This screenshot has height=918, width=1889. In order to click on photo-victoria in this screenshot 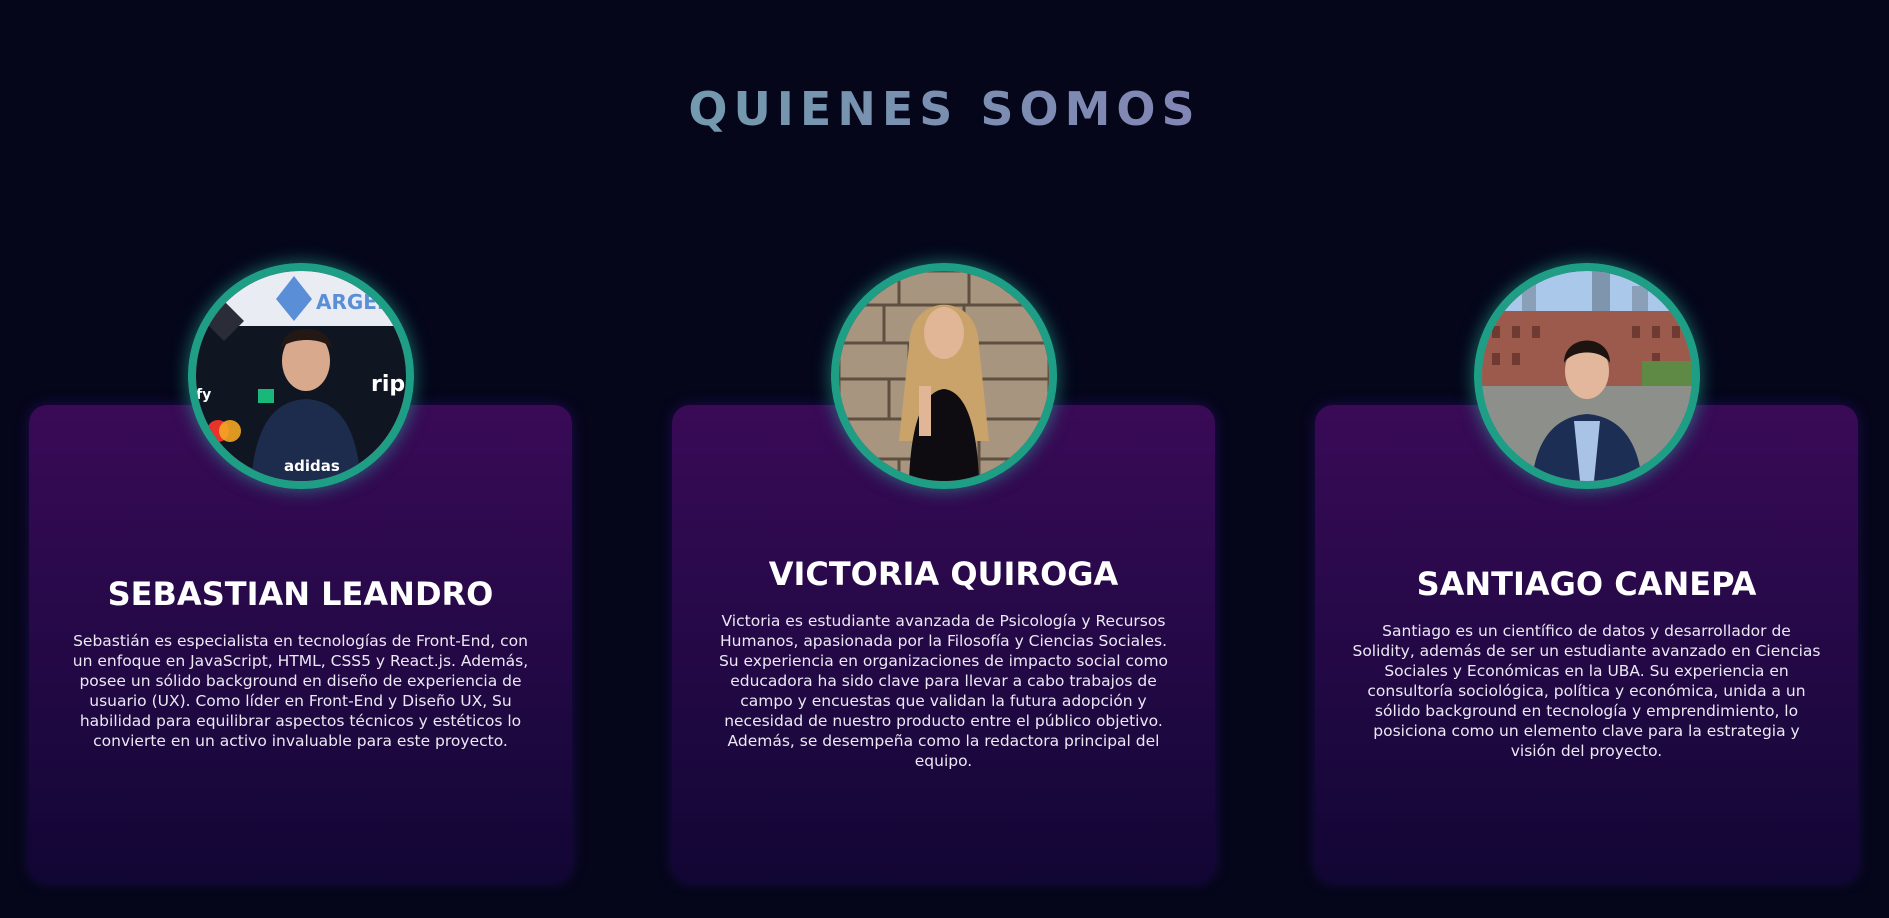, I will do `click(944, 376)`.